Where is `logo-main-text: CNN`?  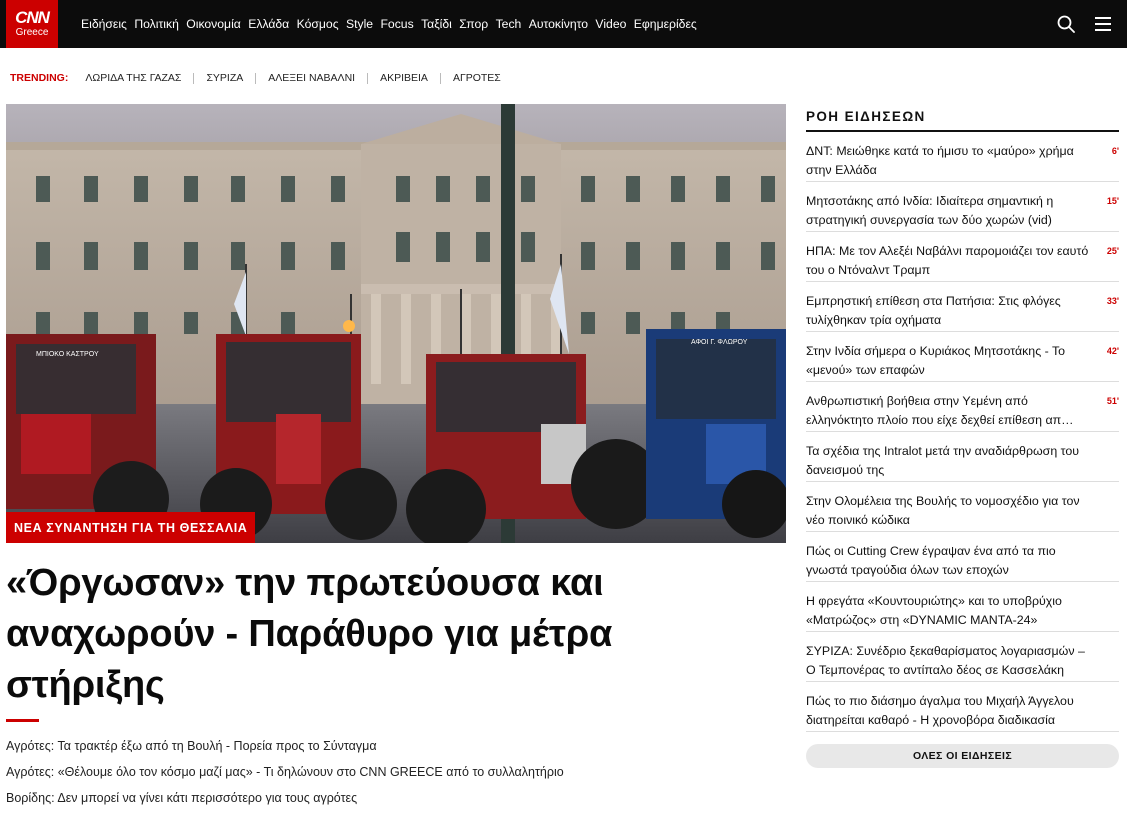
logo-main-text: CNN is located at coordinates (32, 17).